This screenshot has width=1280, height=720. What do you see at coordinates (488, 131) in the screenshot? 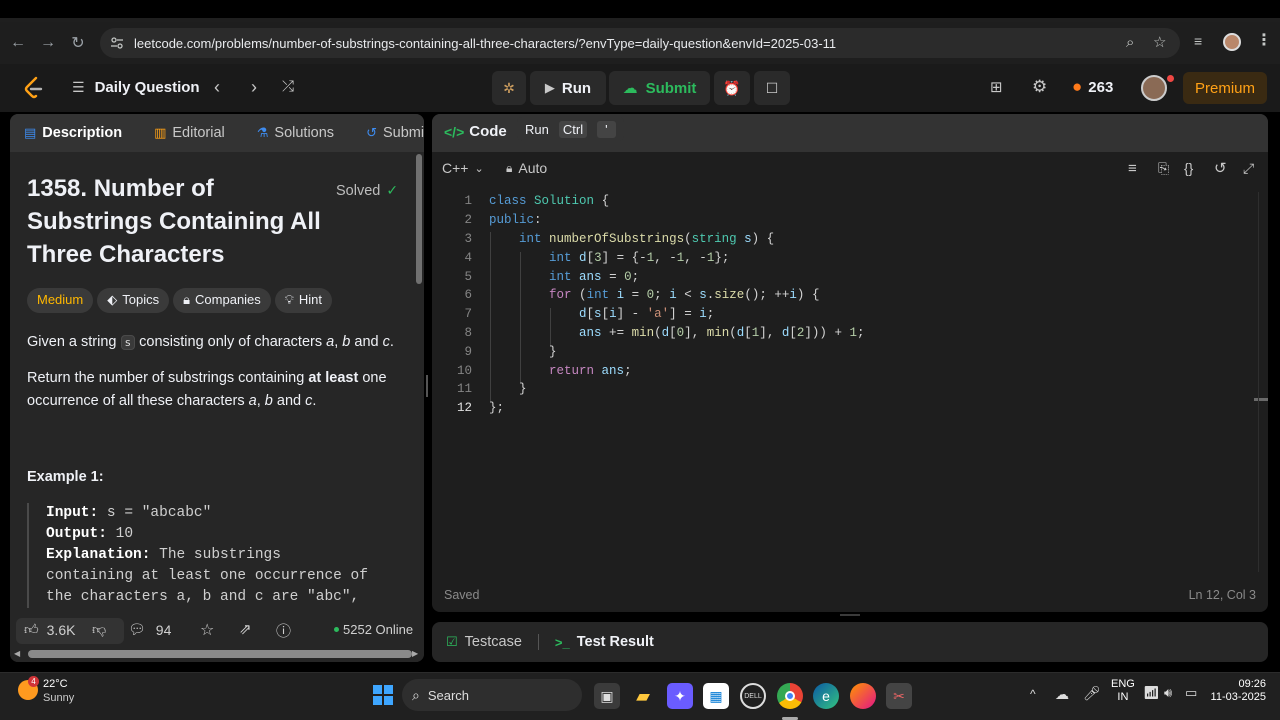
I see `tab-code-label: Code` at bounding box center [488, 131].